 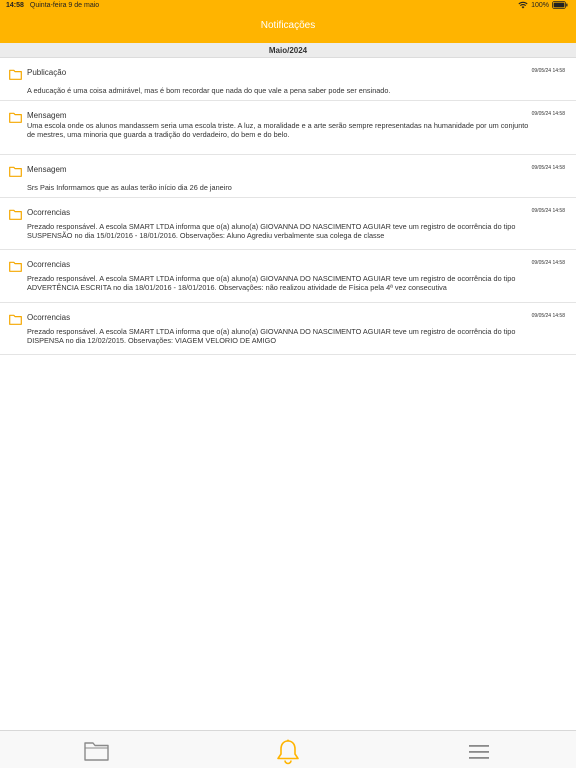 I want to click on bell-icon, so click(x=288, y=753).